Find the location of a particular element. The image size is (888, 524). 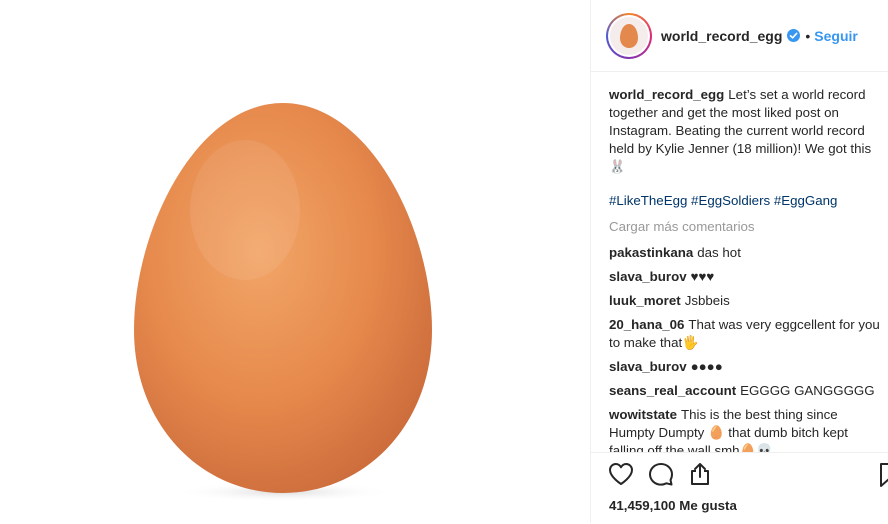

post-header: world_record_egg • Seguir is located at coordinates (739, 36).